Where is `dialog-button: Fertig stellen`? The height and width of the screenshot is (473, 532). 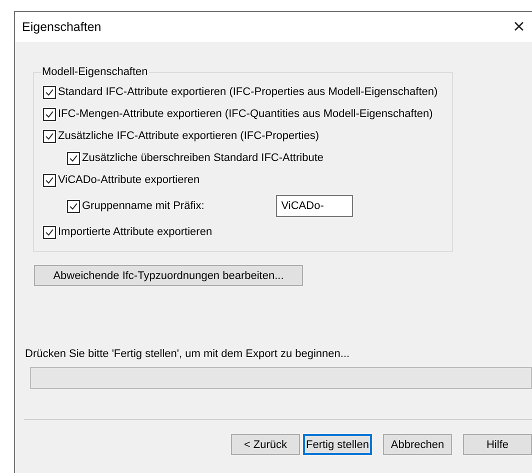 dialog-button: Fertig stellen is located at coordinates (337, 444).